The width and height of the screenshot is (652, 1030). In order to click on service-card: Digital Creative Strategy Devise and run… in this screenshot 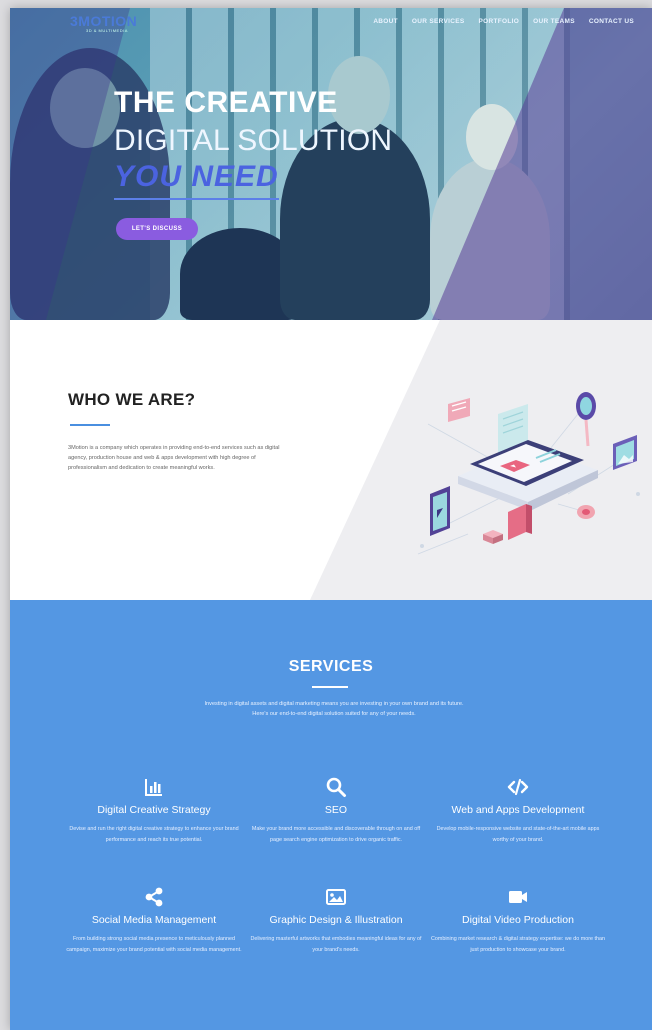, I will do `click(154, 810)`.